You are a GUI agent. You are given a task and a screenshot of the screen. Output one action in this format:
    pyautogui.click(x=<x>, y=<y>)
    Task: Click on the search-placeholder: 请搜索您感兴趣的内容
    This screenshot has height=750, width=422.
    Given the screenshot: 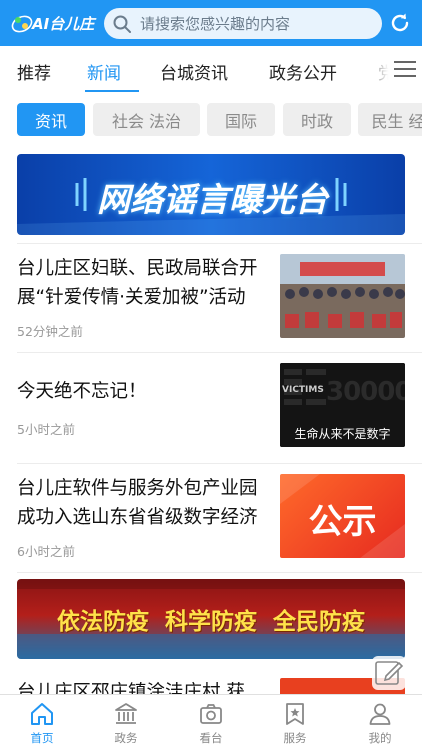 What is the action you would take?
    pyautogui.click(x=215, y=24)
    